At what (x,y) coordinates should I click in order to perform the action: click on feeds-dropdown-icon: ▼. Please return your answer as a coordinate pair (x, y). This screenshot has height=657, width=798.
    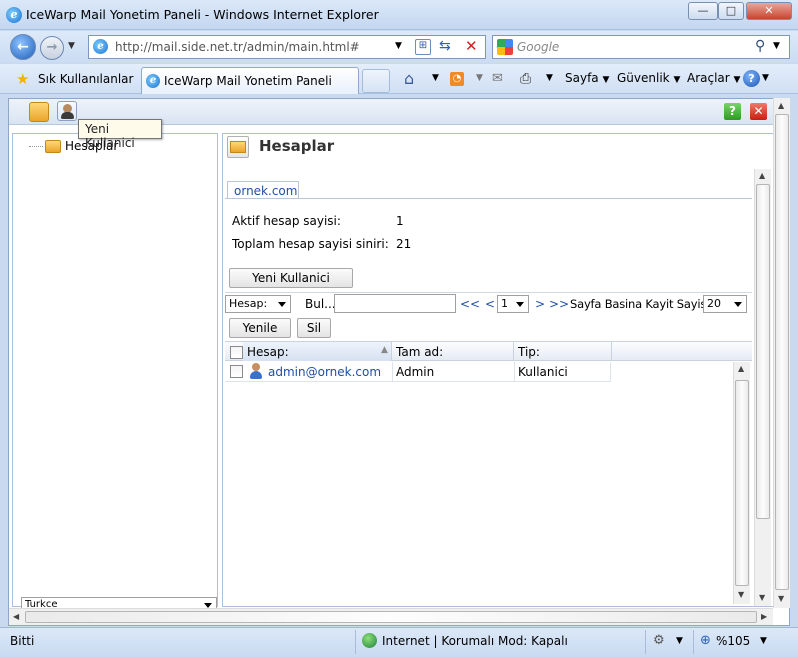
    Looking at the image, I should click on (479, 78).